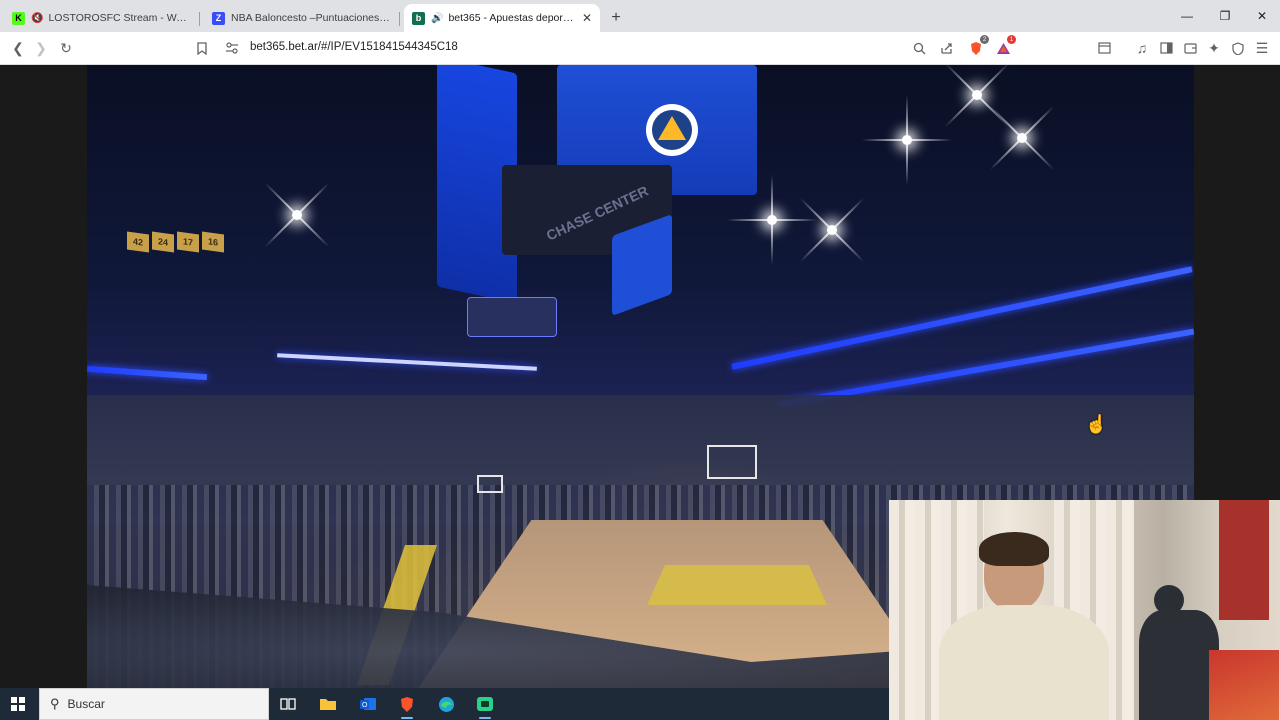  What do you see at coordinates (587, 18) in the screenshot?
I see `tab-close-button: ✕` at bounding box center [587, 18].